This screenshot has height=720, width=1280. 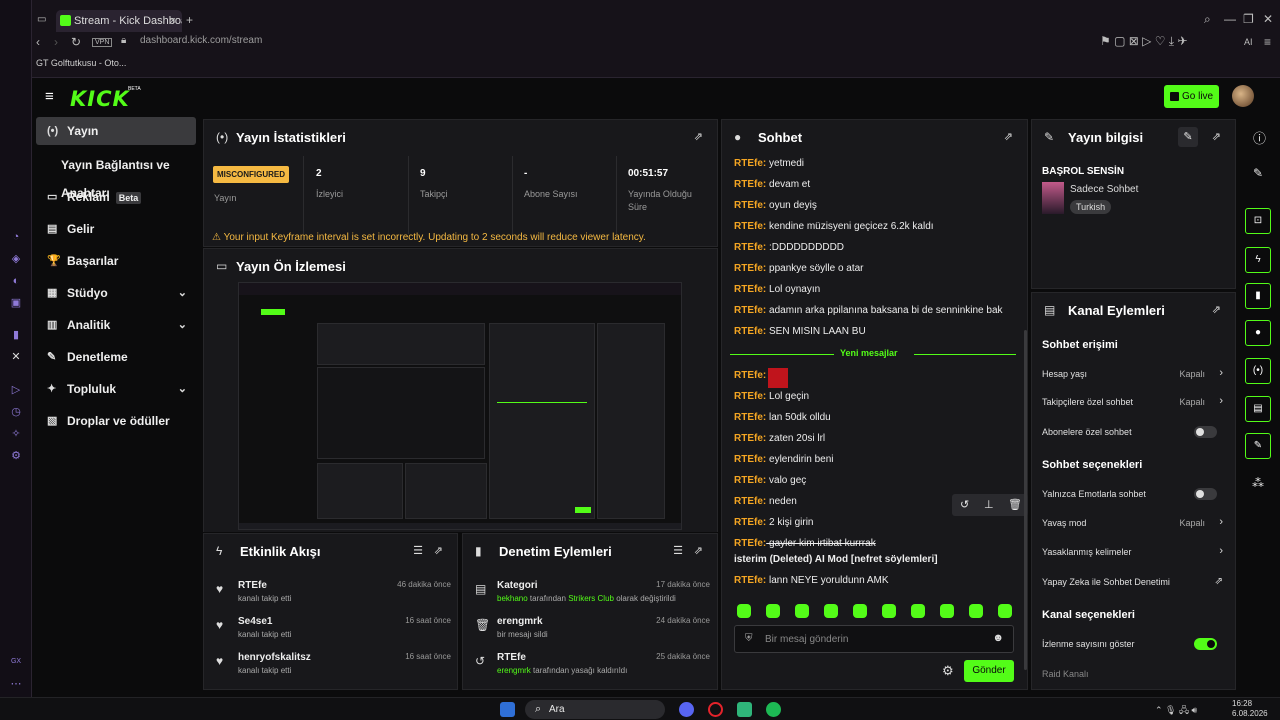 What do you see at coordinates (1106, 582) in the screenshot?
I see `setting-ai-moderation: Yapay Zeka ile Sohbet Denetimi` at bounding box center [1106, 582].